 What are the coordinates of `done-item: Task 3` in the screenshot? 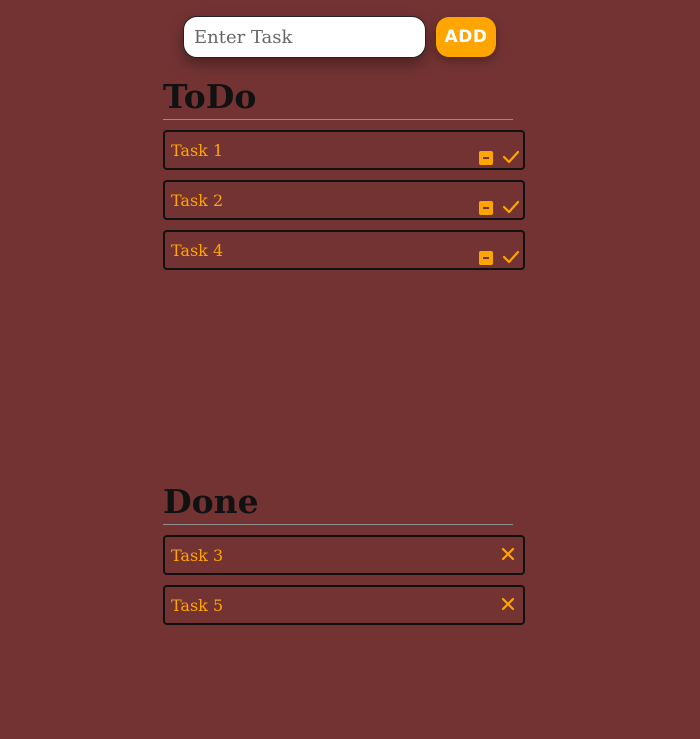 It's located at (344, 555).